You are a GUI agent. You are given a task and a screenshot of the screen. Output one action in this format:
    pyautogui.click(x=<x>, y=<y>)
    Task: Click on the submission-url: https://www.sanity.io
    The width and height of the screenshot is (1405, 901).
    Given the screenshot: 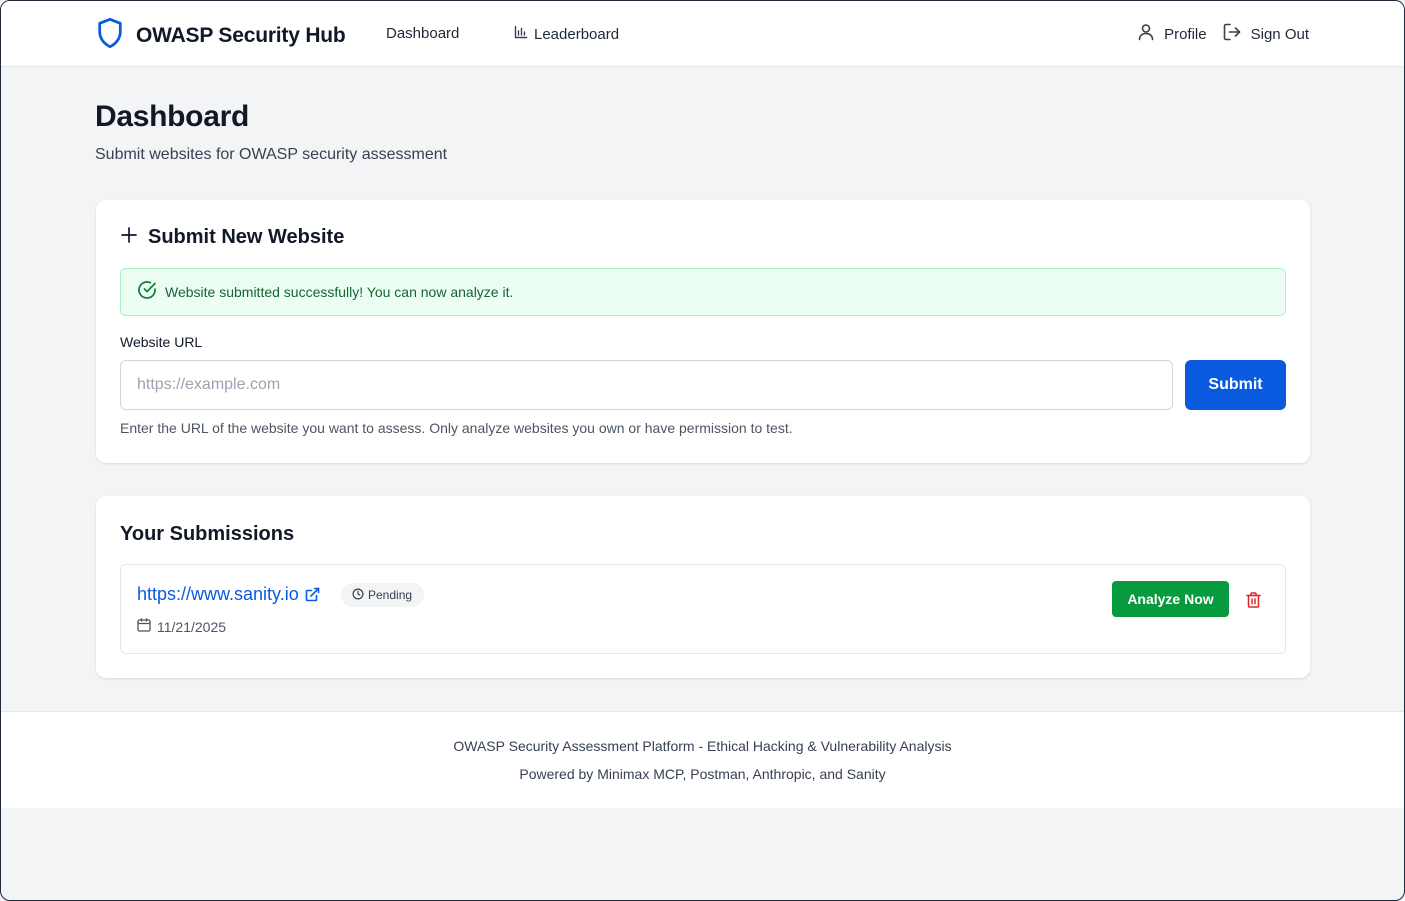 What is the action you would take?
    pyautogui.click(x=228, y=594)
    